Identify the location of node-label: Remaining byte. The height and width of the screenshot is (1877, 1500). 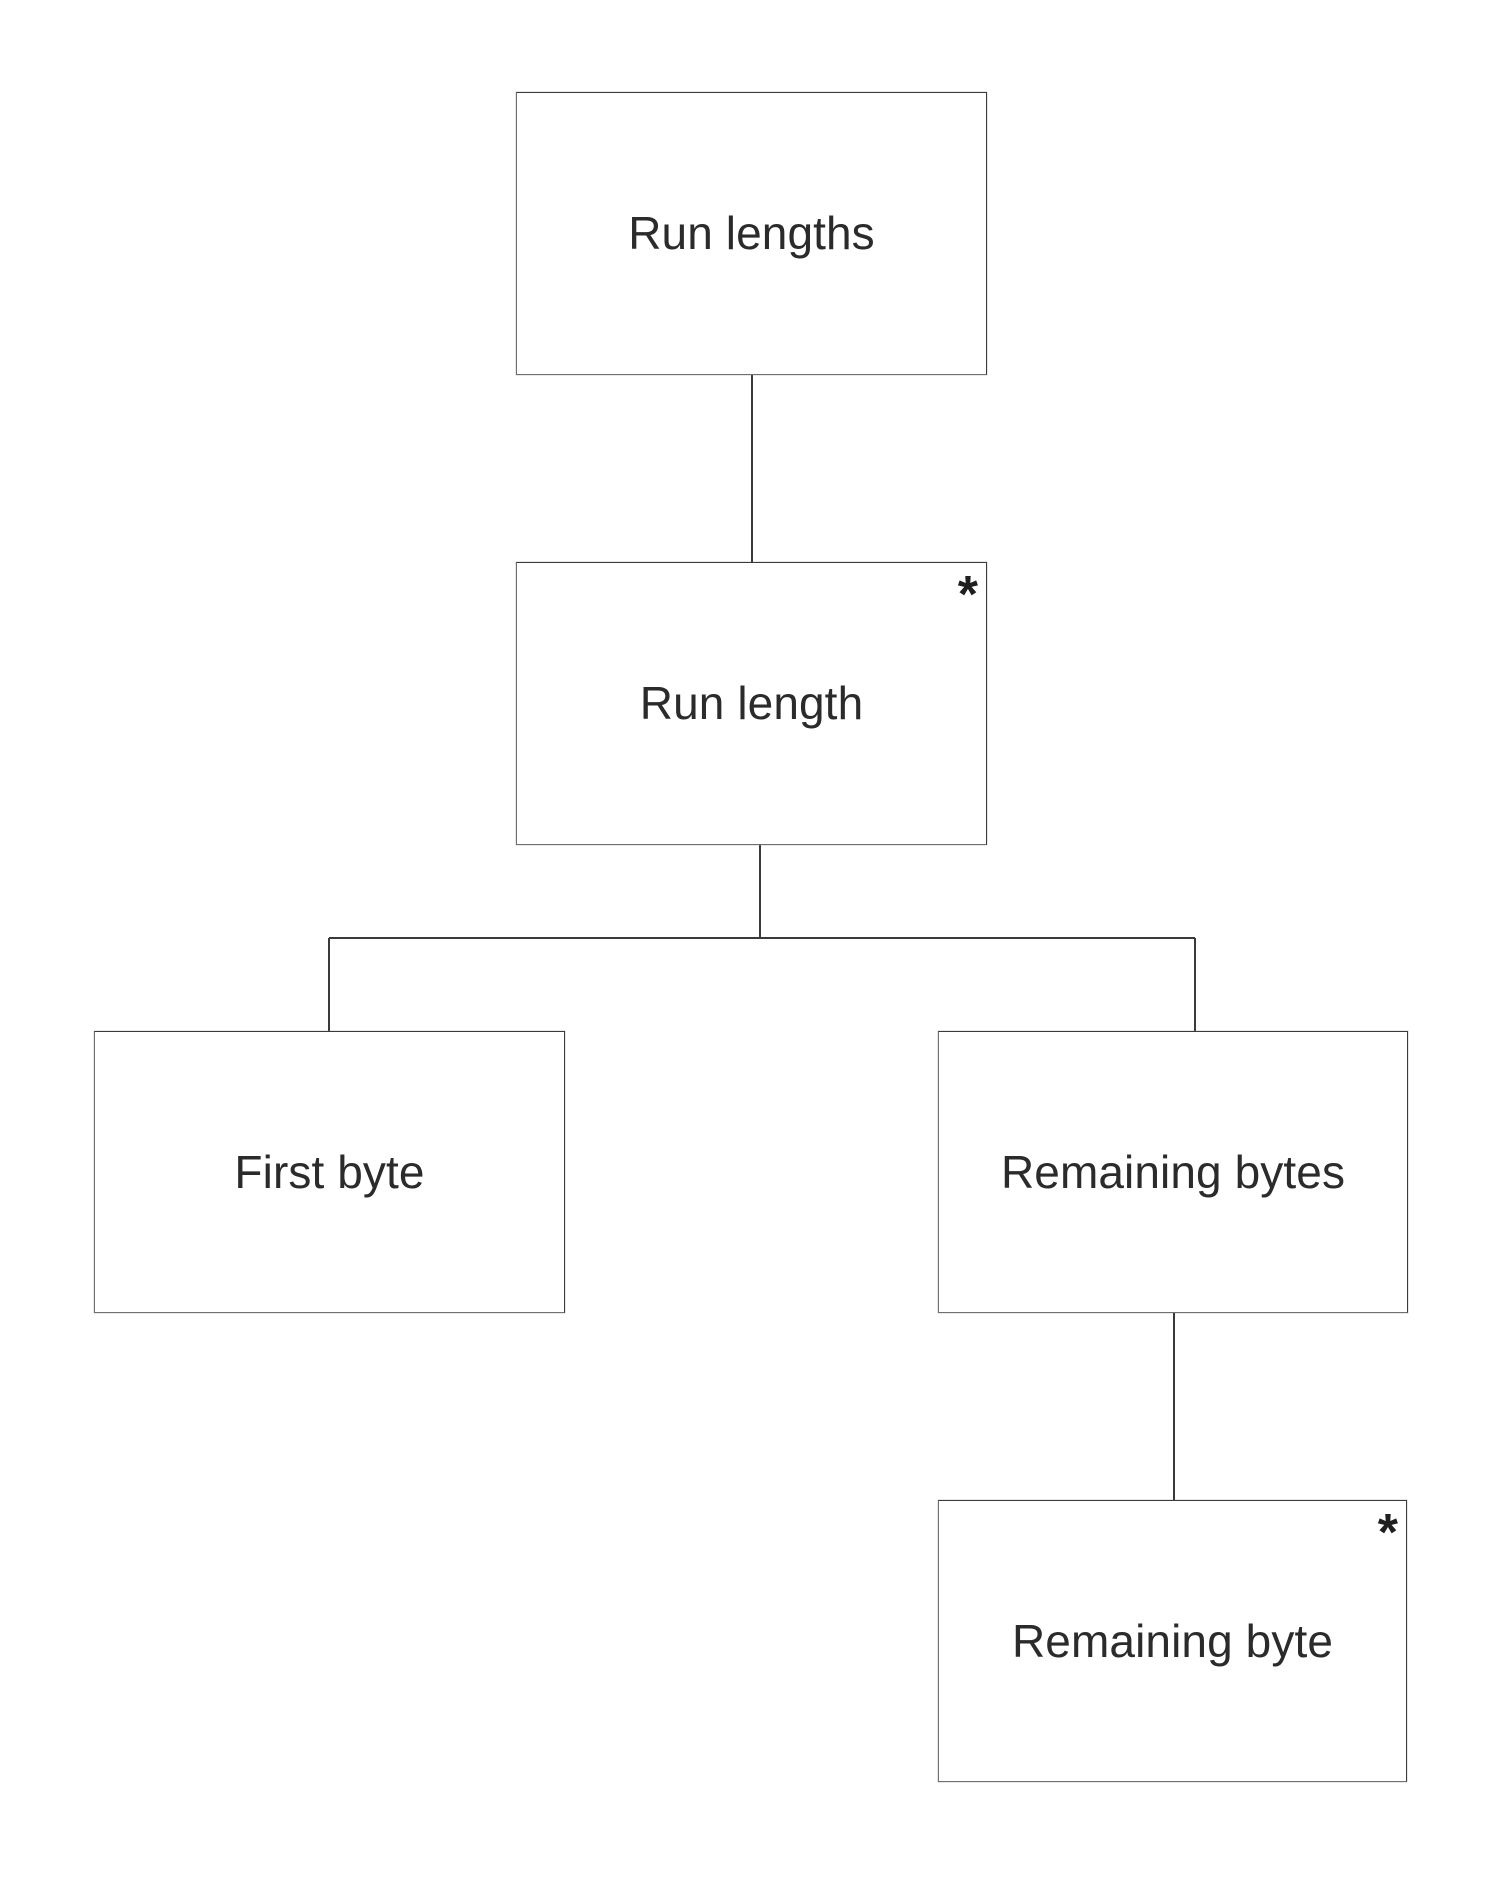
(1172, 1640).